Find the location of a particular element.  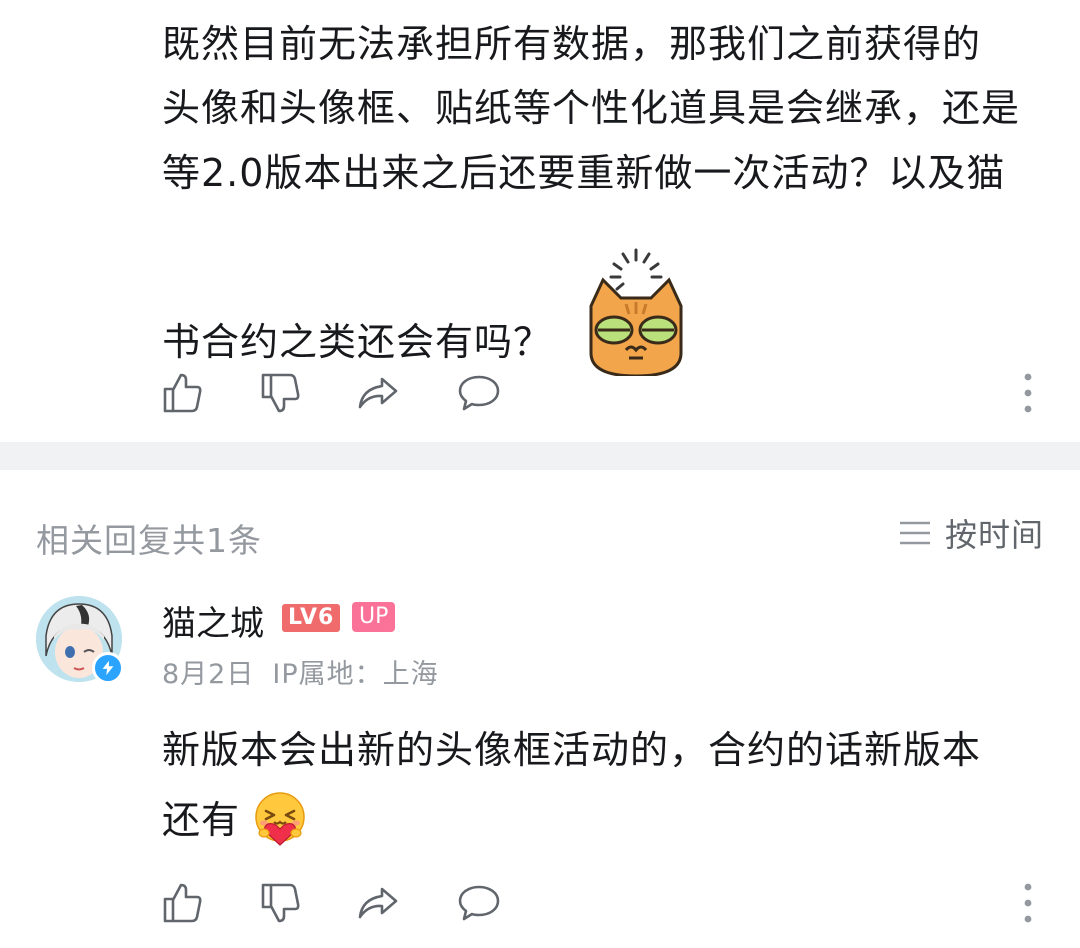

lightning-icon is located at coordinates (108, 668).